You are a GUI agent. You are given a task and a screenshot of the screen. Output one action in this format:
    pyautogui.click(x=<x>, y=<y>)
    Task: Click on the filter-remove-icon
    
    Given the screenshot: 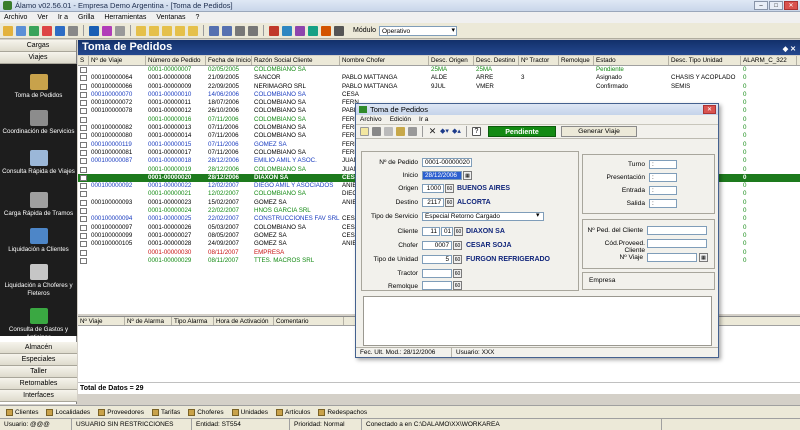 What is the action you would take?
    pyautogui.click(x=167, y=30)
    